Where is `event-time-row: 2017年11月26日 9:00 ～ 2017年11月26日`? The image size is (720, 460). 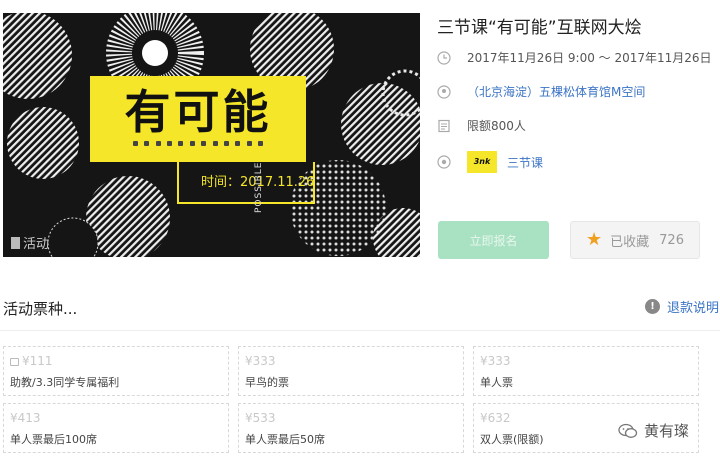 event-time-row: 2017年11月26日 9:00 ～ 2017年11月26日 is located at coordinates (574, 57).